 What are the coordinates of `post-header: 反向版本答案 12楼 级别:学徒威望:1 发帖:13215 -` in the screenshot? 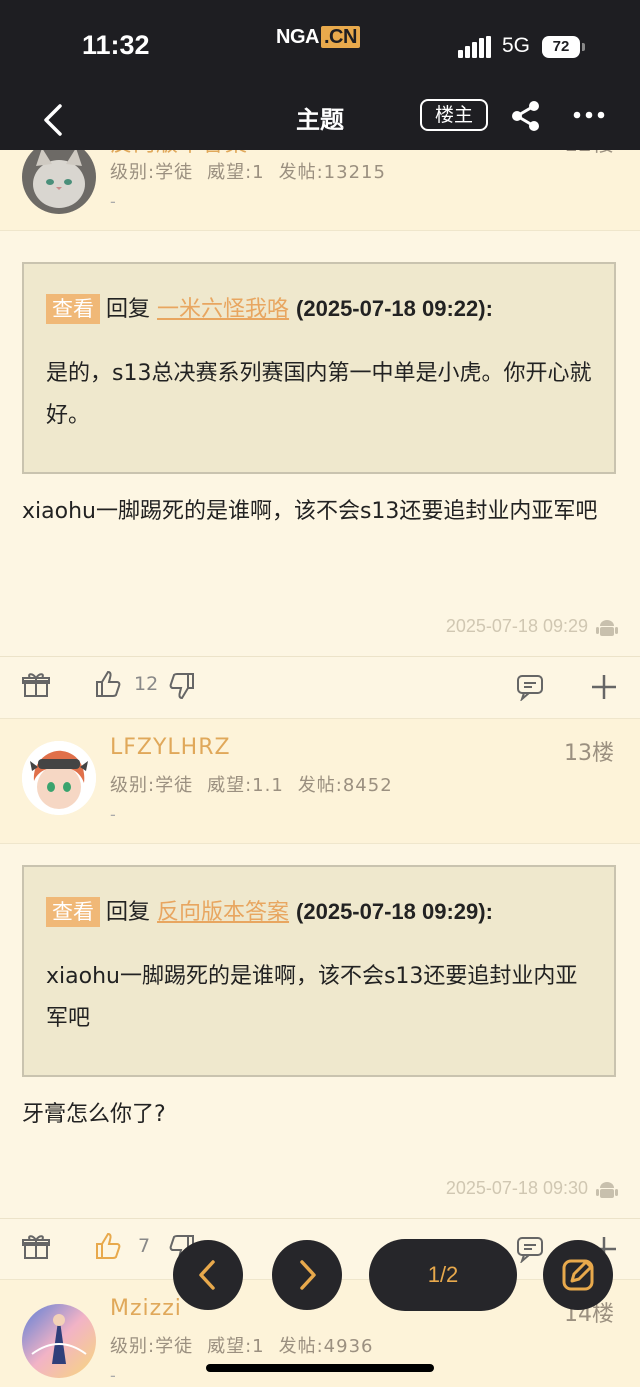 It's located at (320, 190).